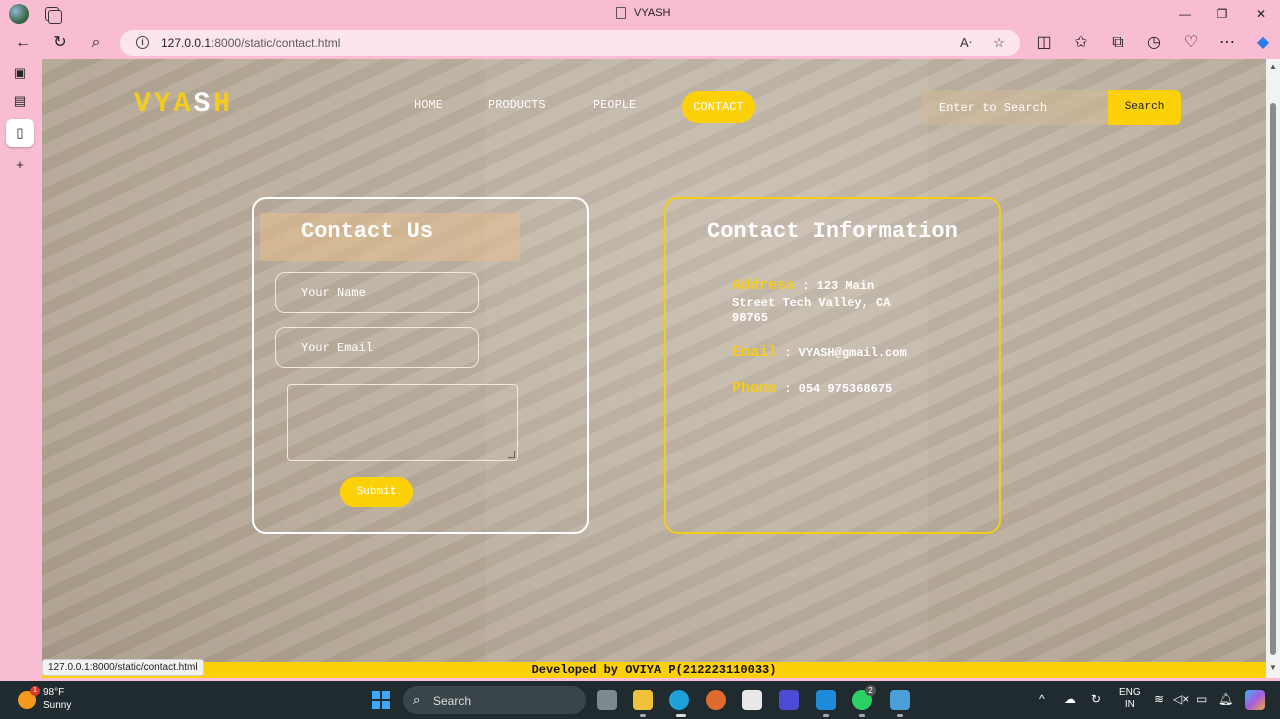  Describe the element at coordinates (1273, 379) in the screenshot. I see `scroll-thumb` at that location.